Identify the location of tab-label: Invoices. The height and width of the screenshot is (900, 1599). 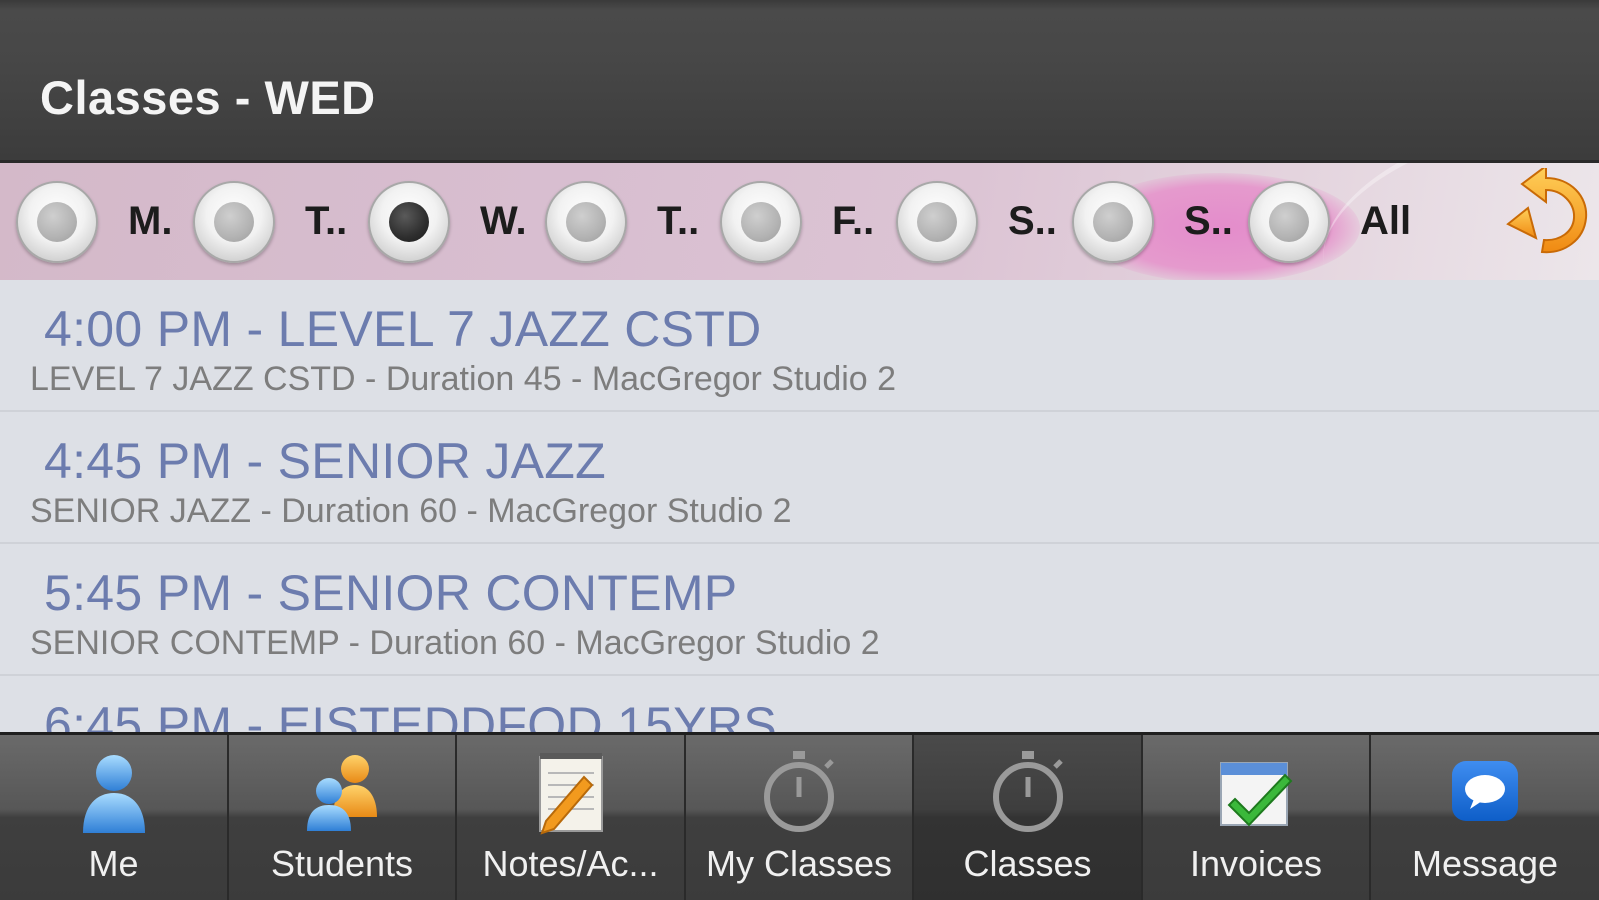
(1256, 863).